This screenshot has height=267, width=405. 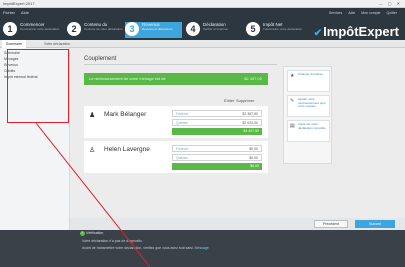 What do you see at coordinates (390, 3) in the screenshot?
I see `window-controls: — ▢ ✕` at bounding box center [390, 3].